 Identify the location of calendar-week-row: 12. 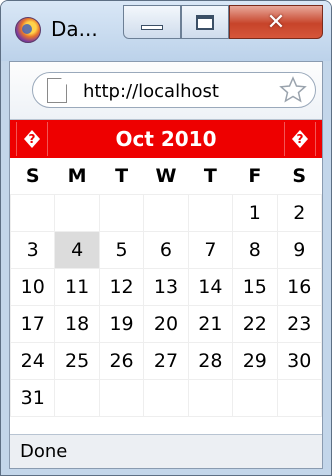
(166, 212).